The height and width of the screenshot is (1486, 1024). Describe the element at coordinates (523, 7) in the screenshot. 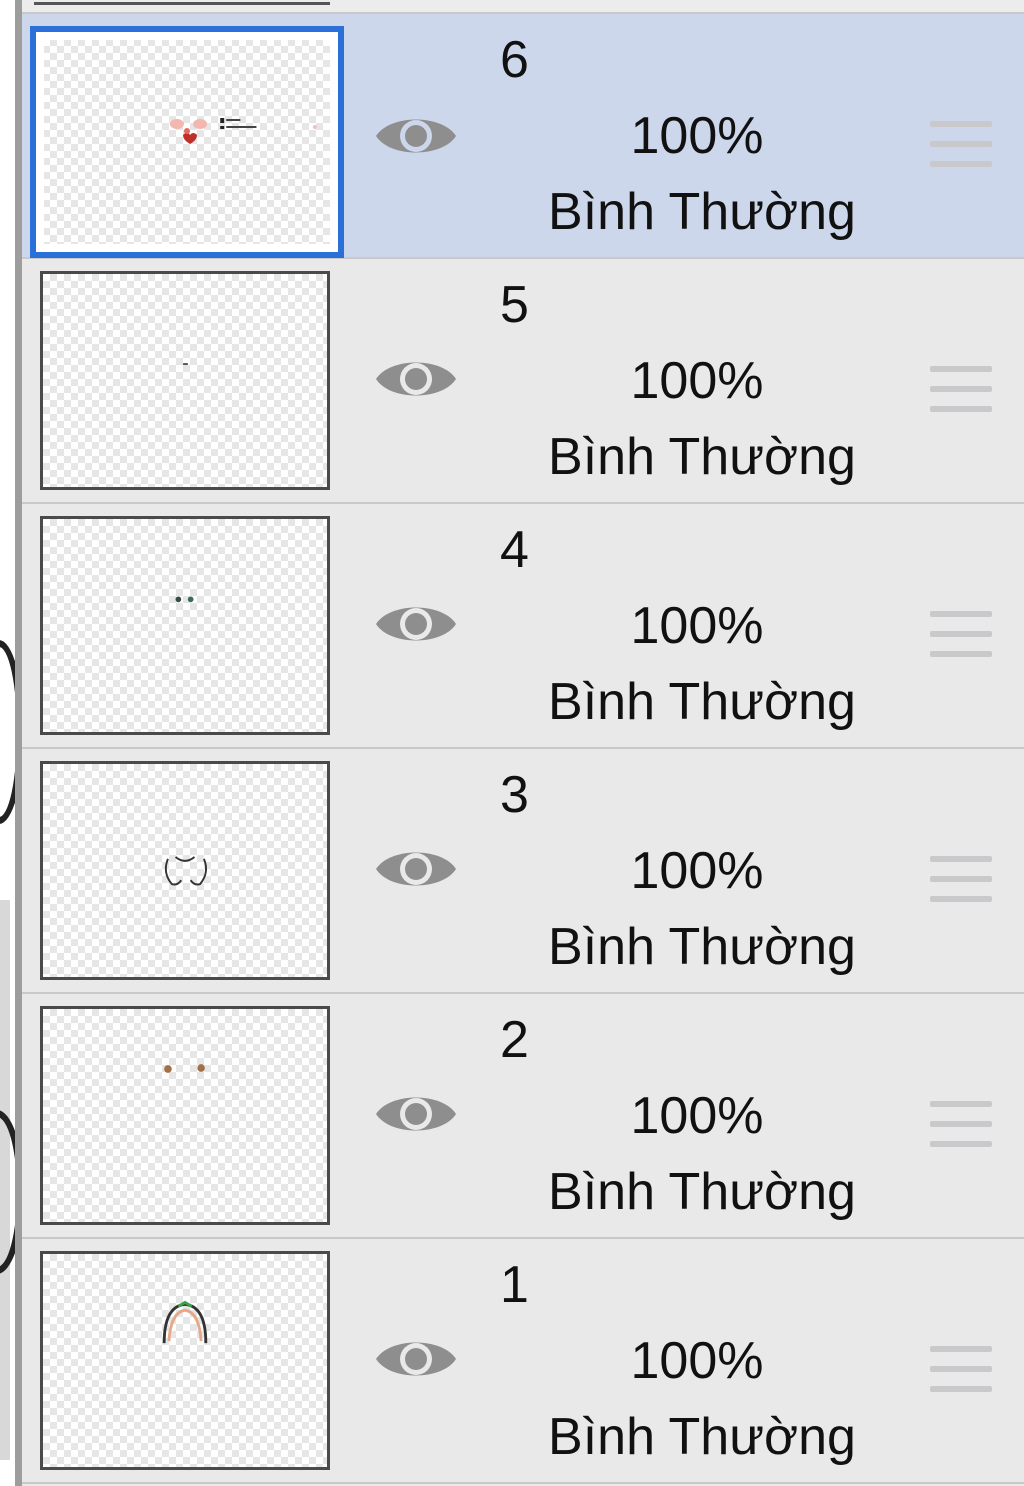

I see `previous-layer-edge` at that location.